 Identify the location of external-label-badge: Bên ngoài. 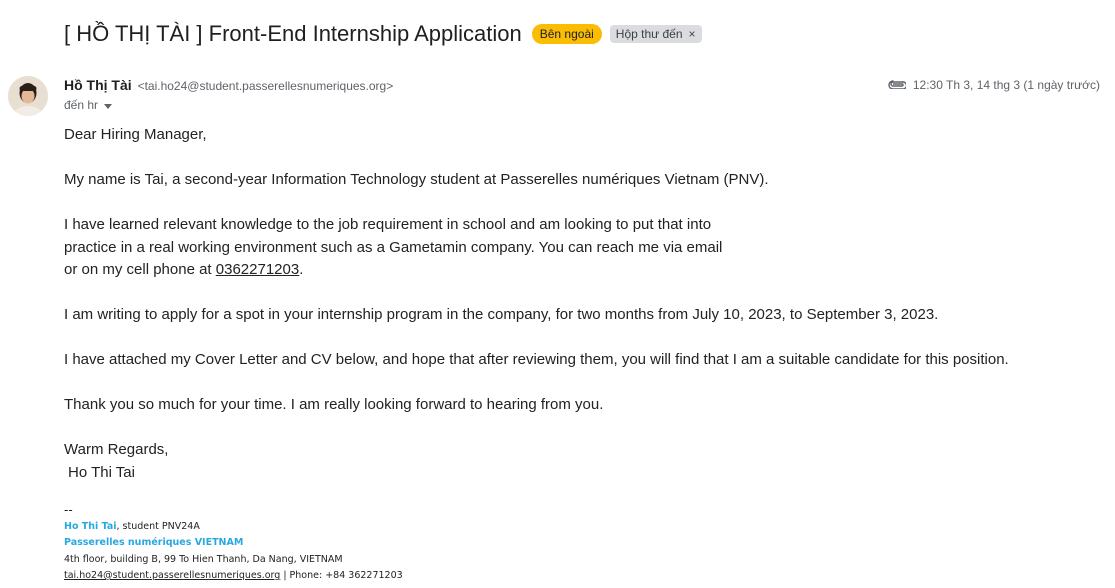
(566, 34).